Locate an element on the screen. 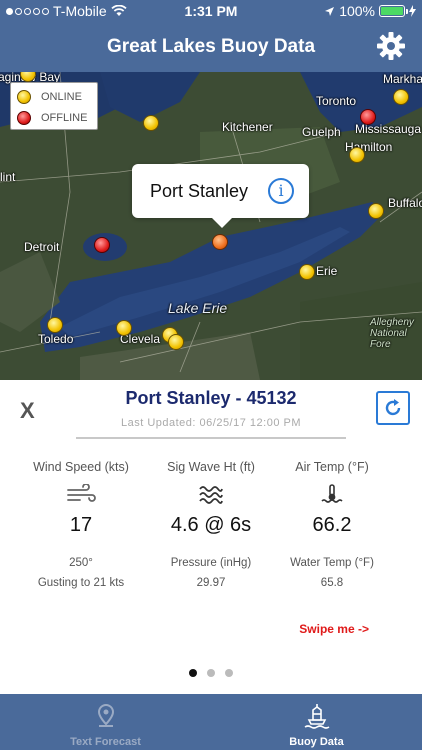  wind-speed-value: 17 is located at coordinates (81, 525).